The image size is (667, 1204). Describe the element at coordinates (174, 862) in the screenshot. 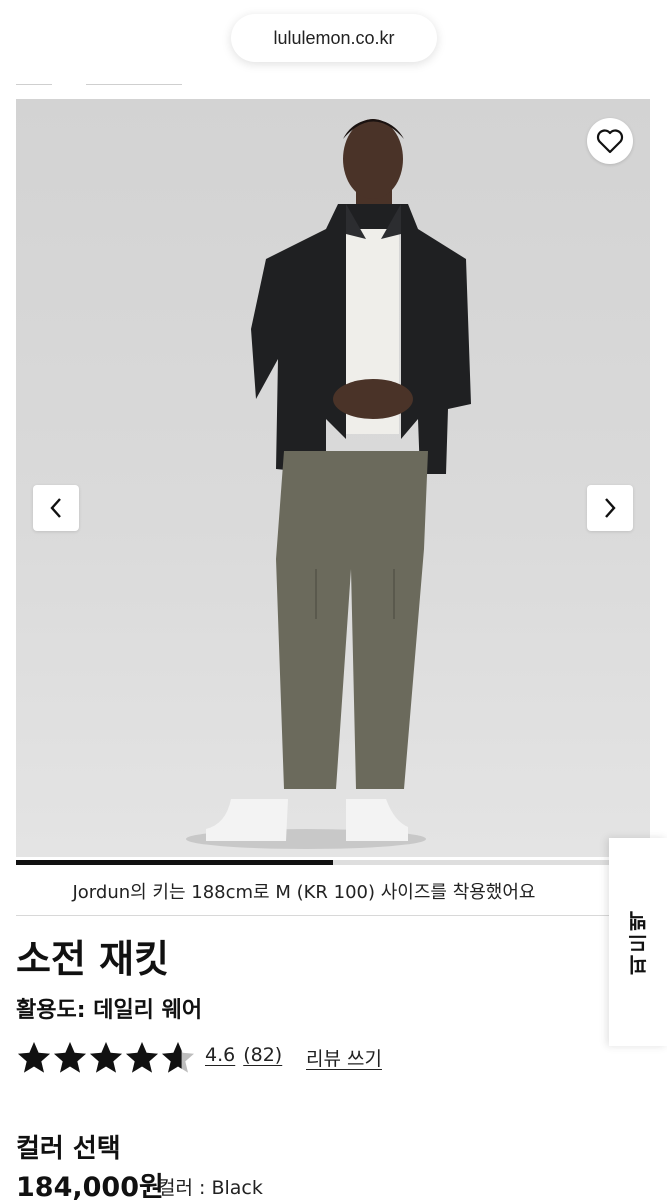

I see `gallery-progress-fill` at that location.